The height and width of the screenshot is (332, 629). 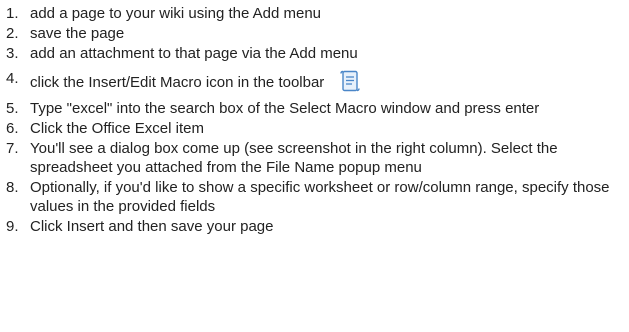 I want to click on step-2: 2. save the page, so click(x=314, y=33).